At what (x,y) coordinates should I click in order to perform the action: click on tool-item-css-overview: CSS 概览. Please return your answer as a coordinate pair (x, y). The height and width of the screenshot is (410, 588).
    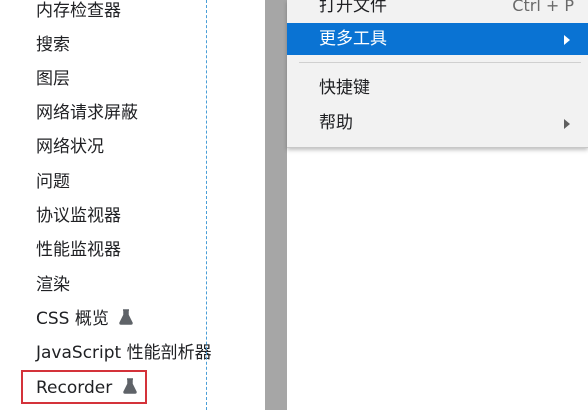
    Looking at the image, I should click on (85, 319).